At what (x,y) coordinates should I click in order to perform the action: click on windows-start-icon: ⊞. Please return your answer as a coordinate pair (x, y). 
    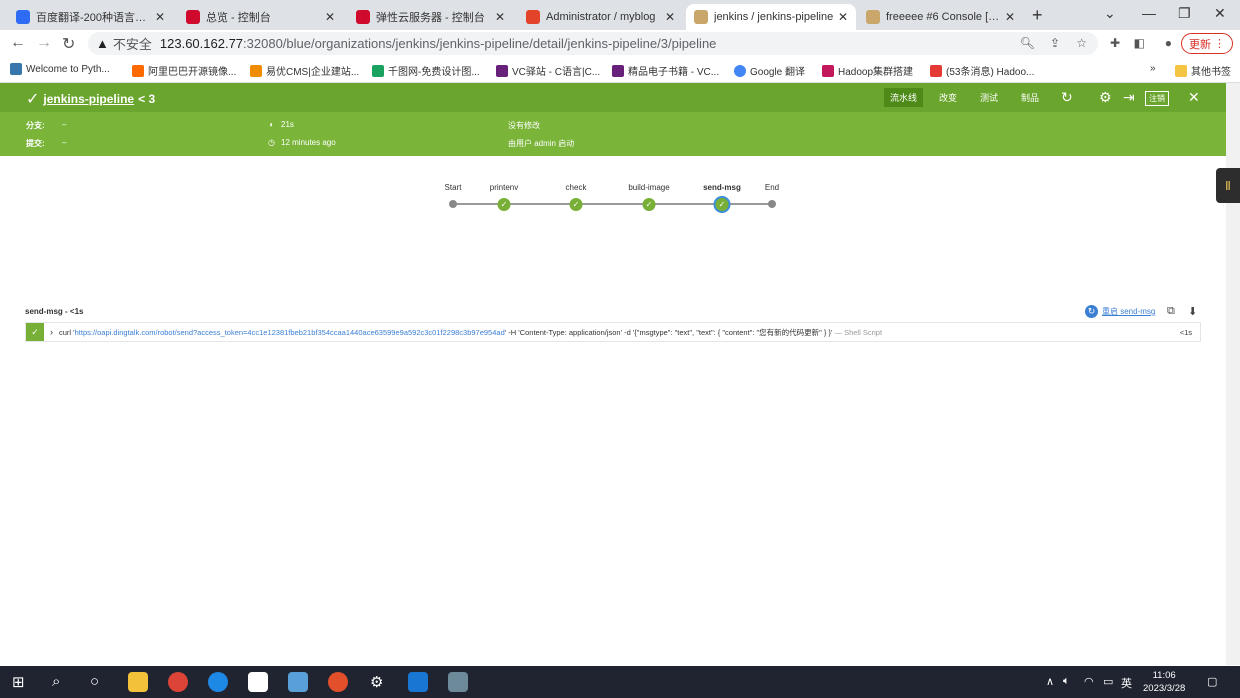
    Looking at the image, I should click on (18, 682).